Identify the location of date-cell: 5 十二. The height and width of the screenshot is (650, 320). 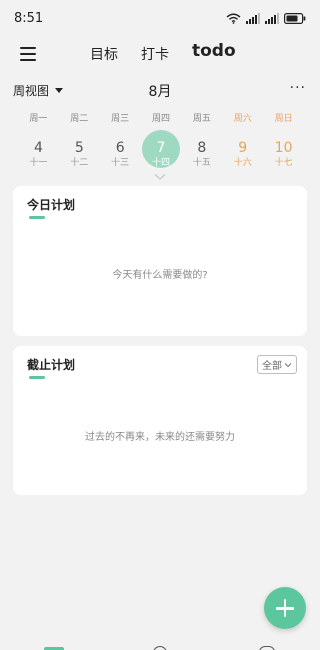
(79, 153).